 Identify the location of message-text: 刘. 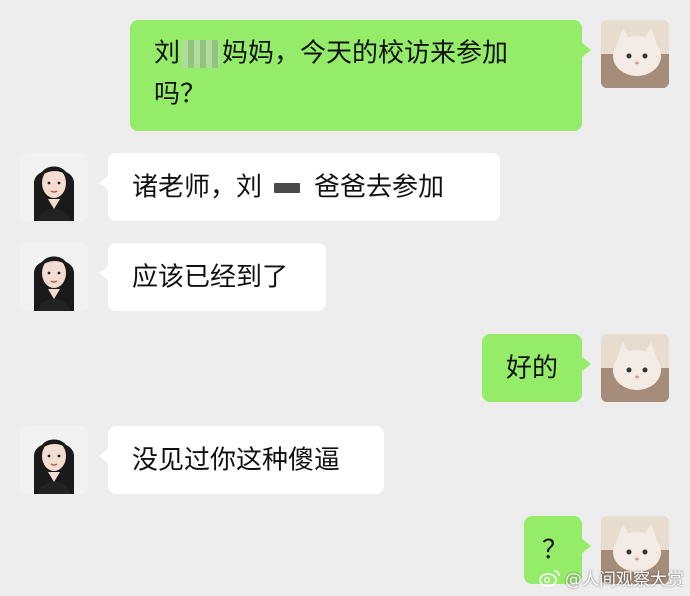
(167, 53).